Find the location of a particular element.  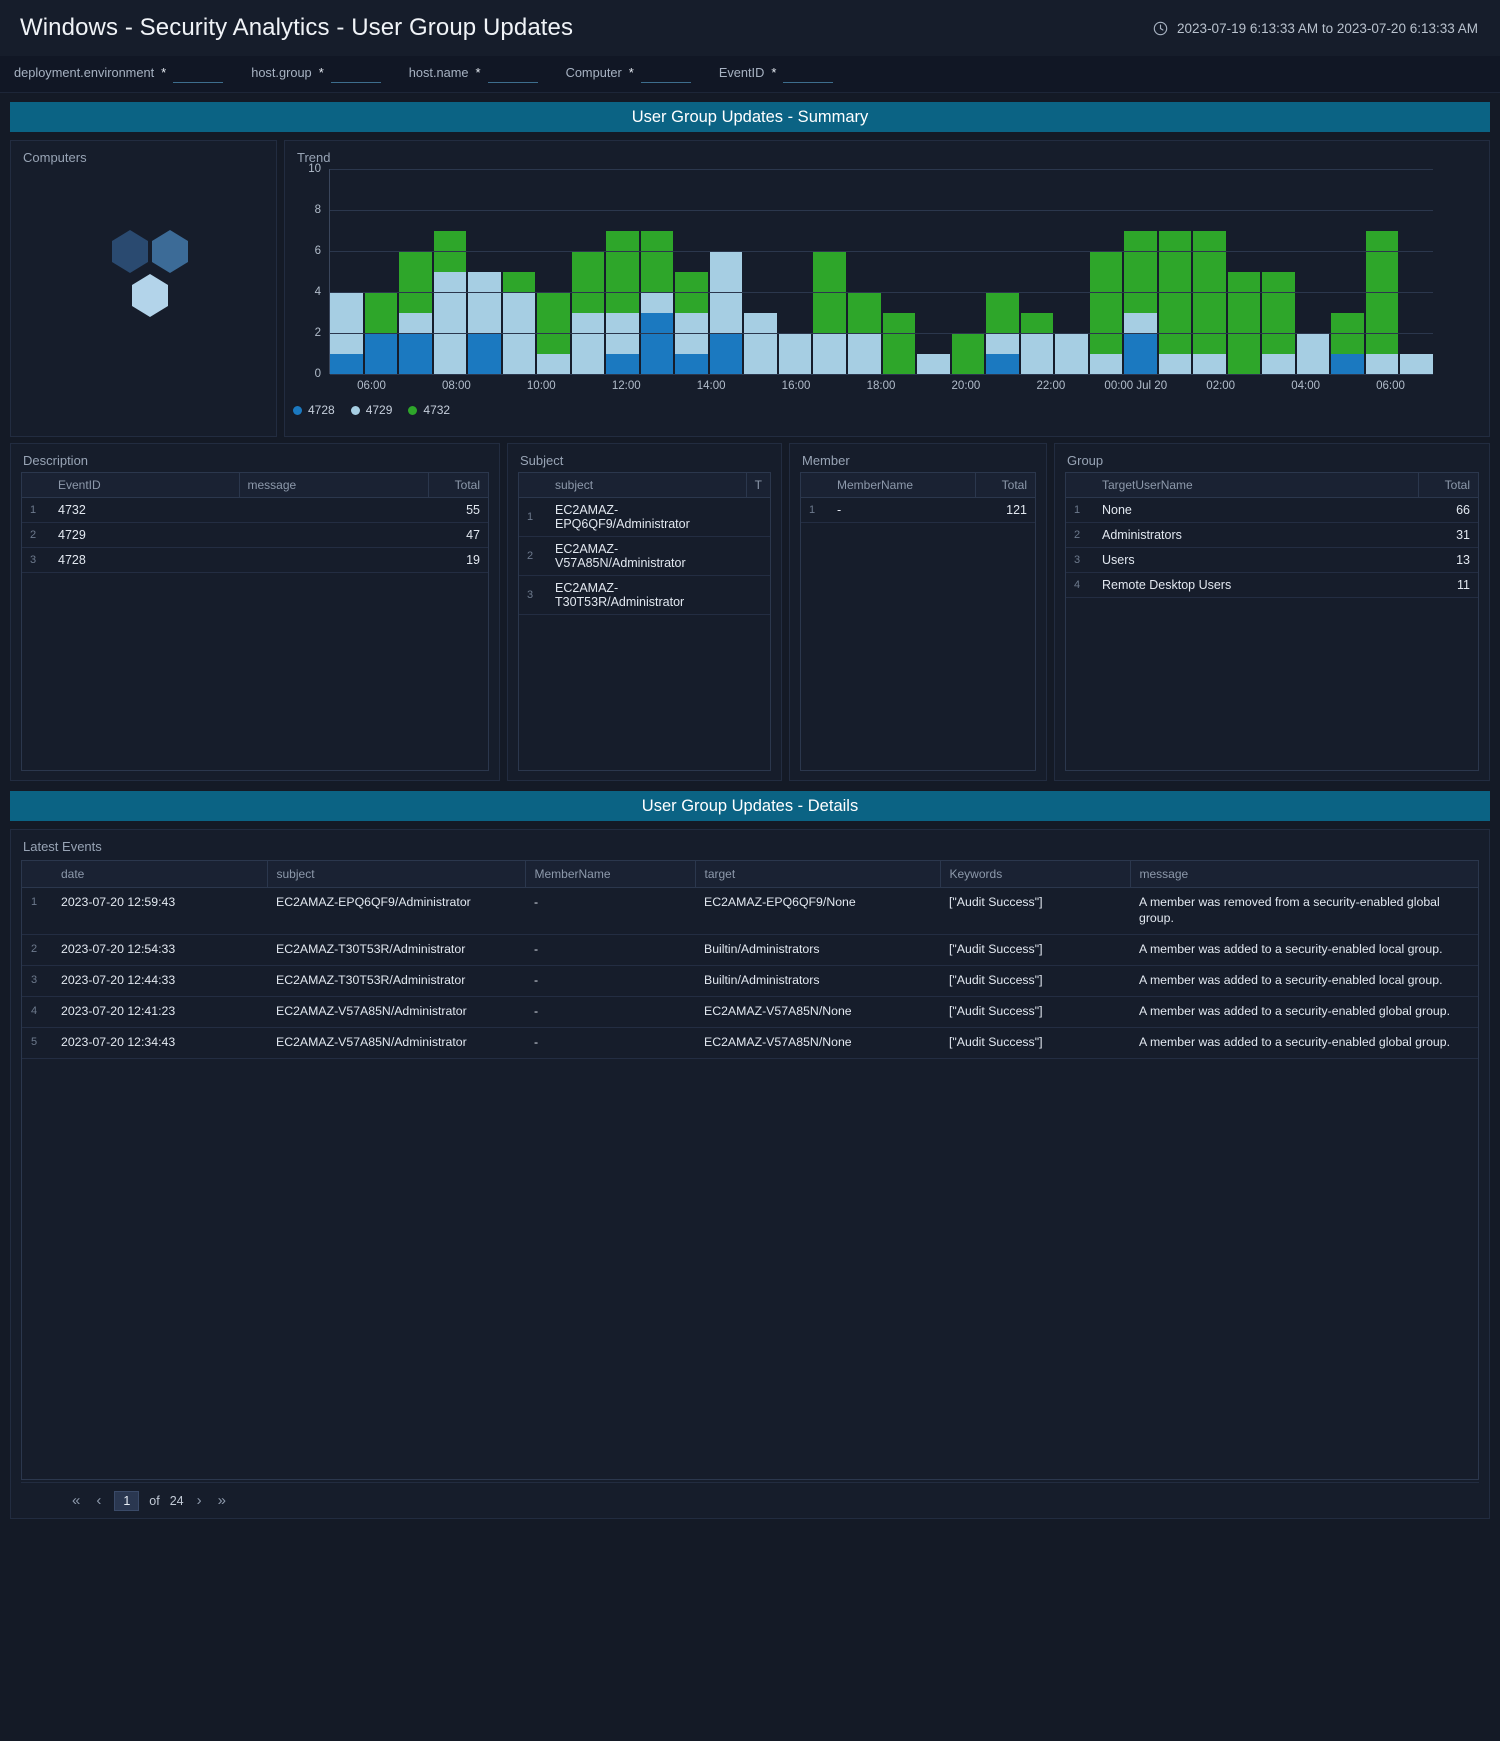

filter-deployment-environment: deployment.environment * is located at coordinates (119, 74).